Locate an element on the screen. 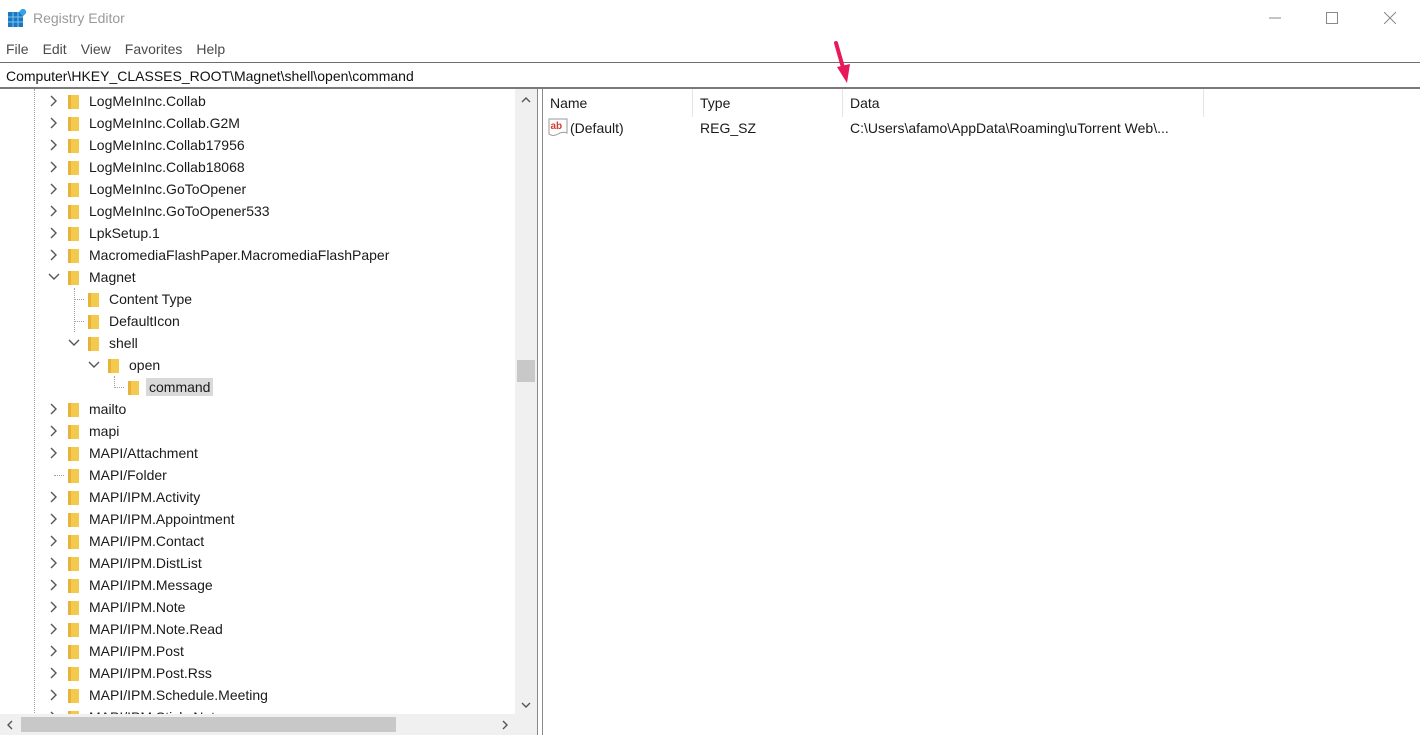  tree-item: MAPI/IPM.DistList is located at coordinates (257, 563).